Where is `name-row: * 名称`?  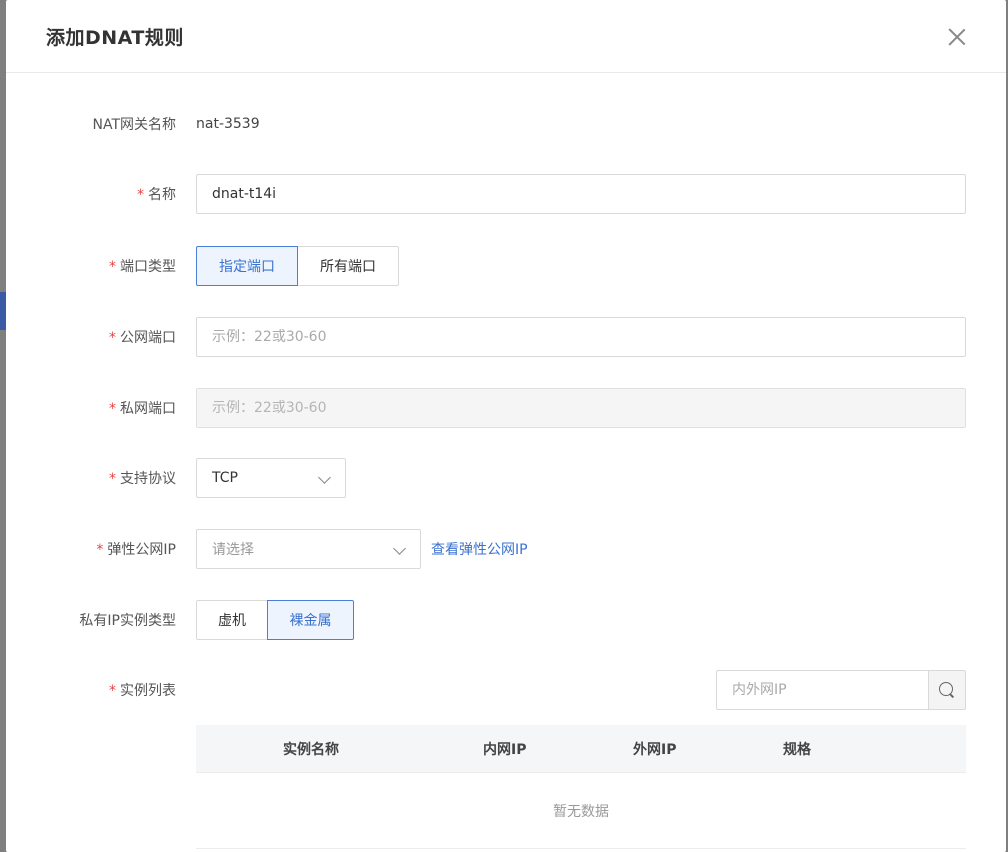 name-row: * 名称 is located at coordinates (506, 194).